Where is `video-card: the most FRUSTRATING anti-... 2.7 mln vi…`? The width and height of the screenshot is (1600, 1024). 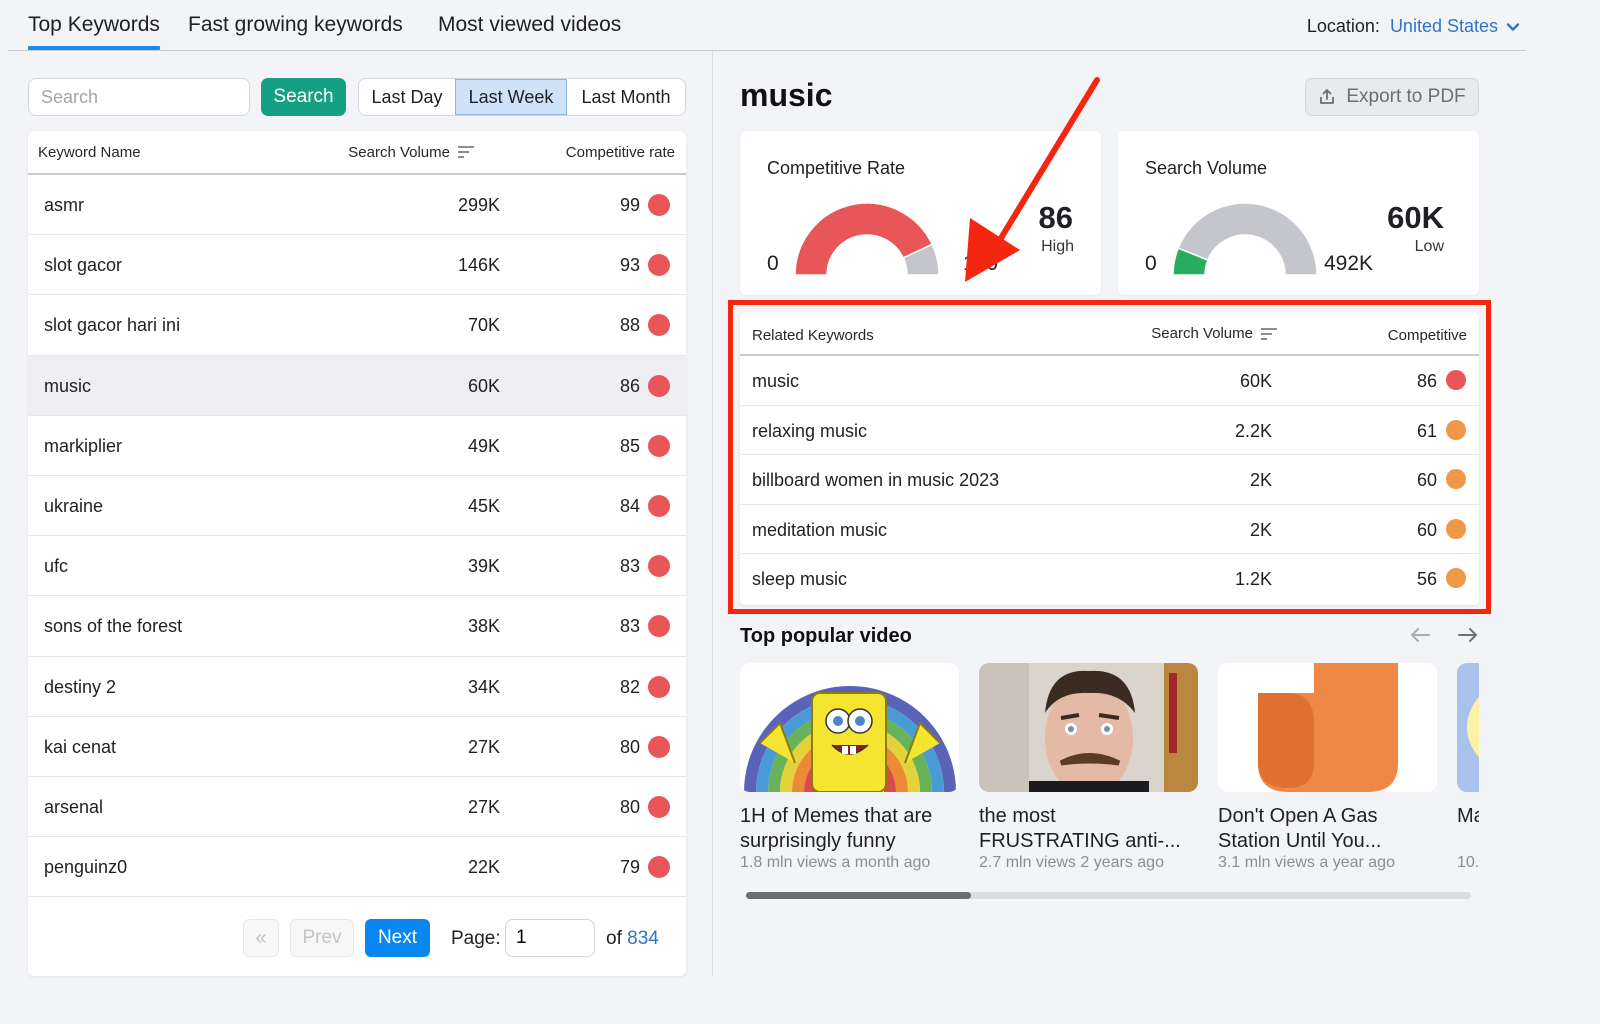 video-card: the most FRUSTRATING anti-... 2.7 mln vi… is located at coordinates (1088, 767).